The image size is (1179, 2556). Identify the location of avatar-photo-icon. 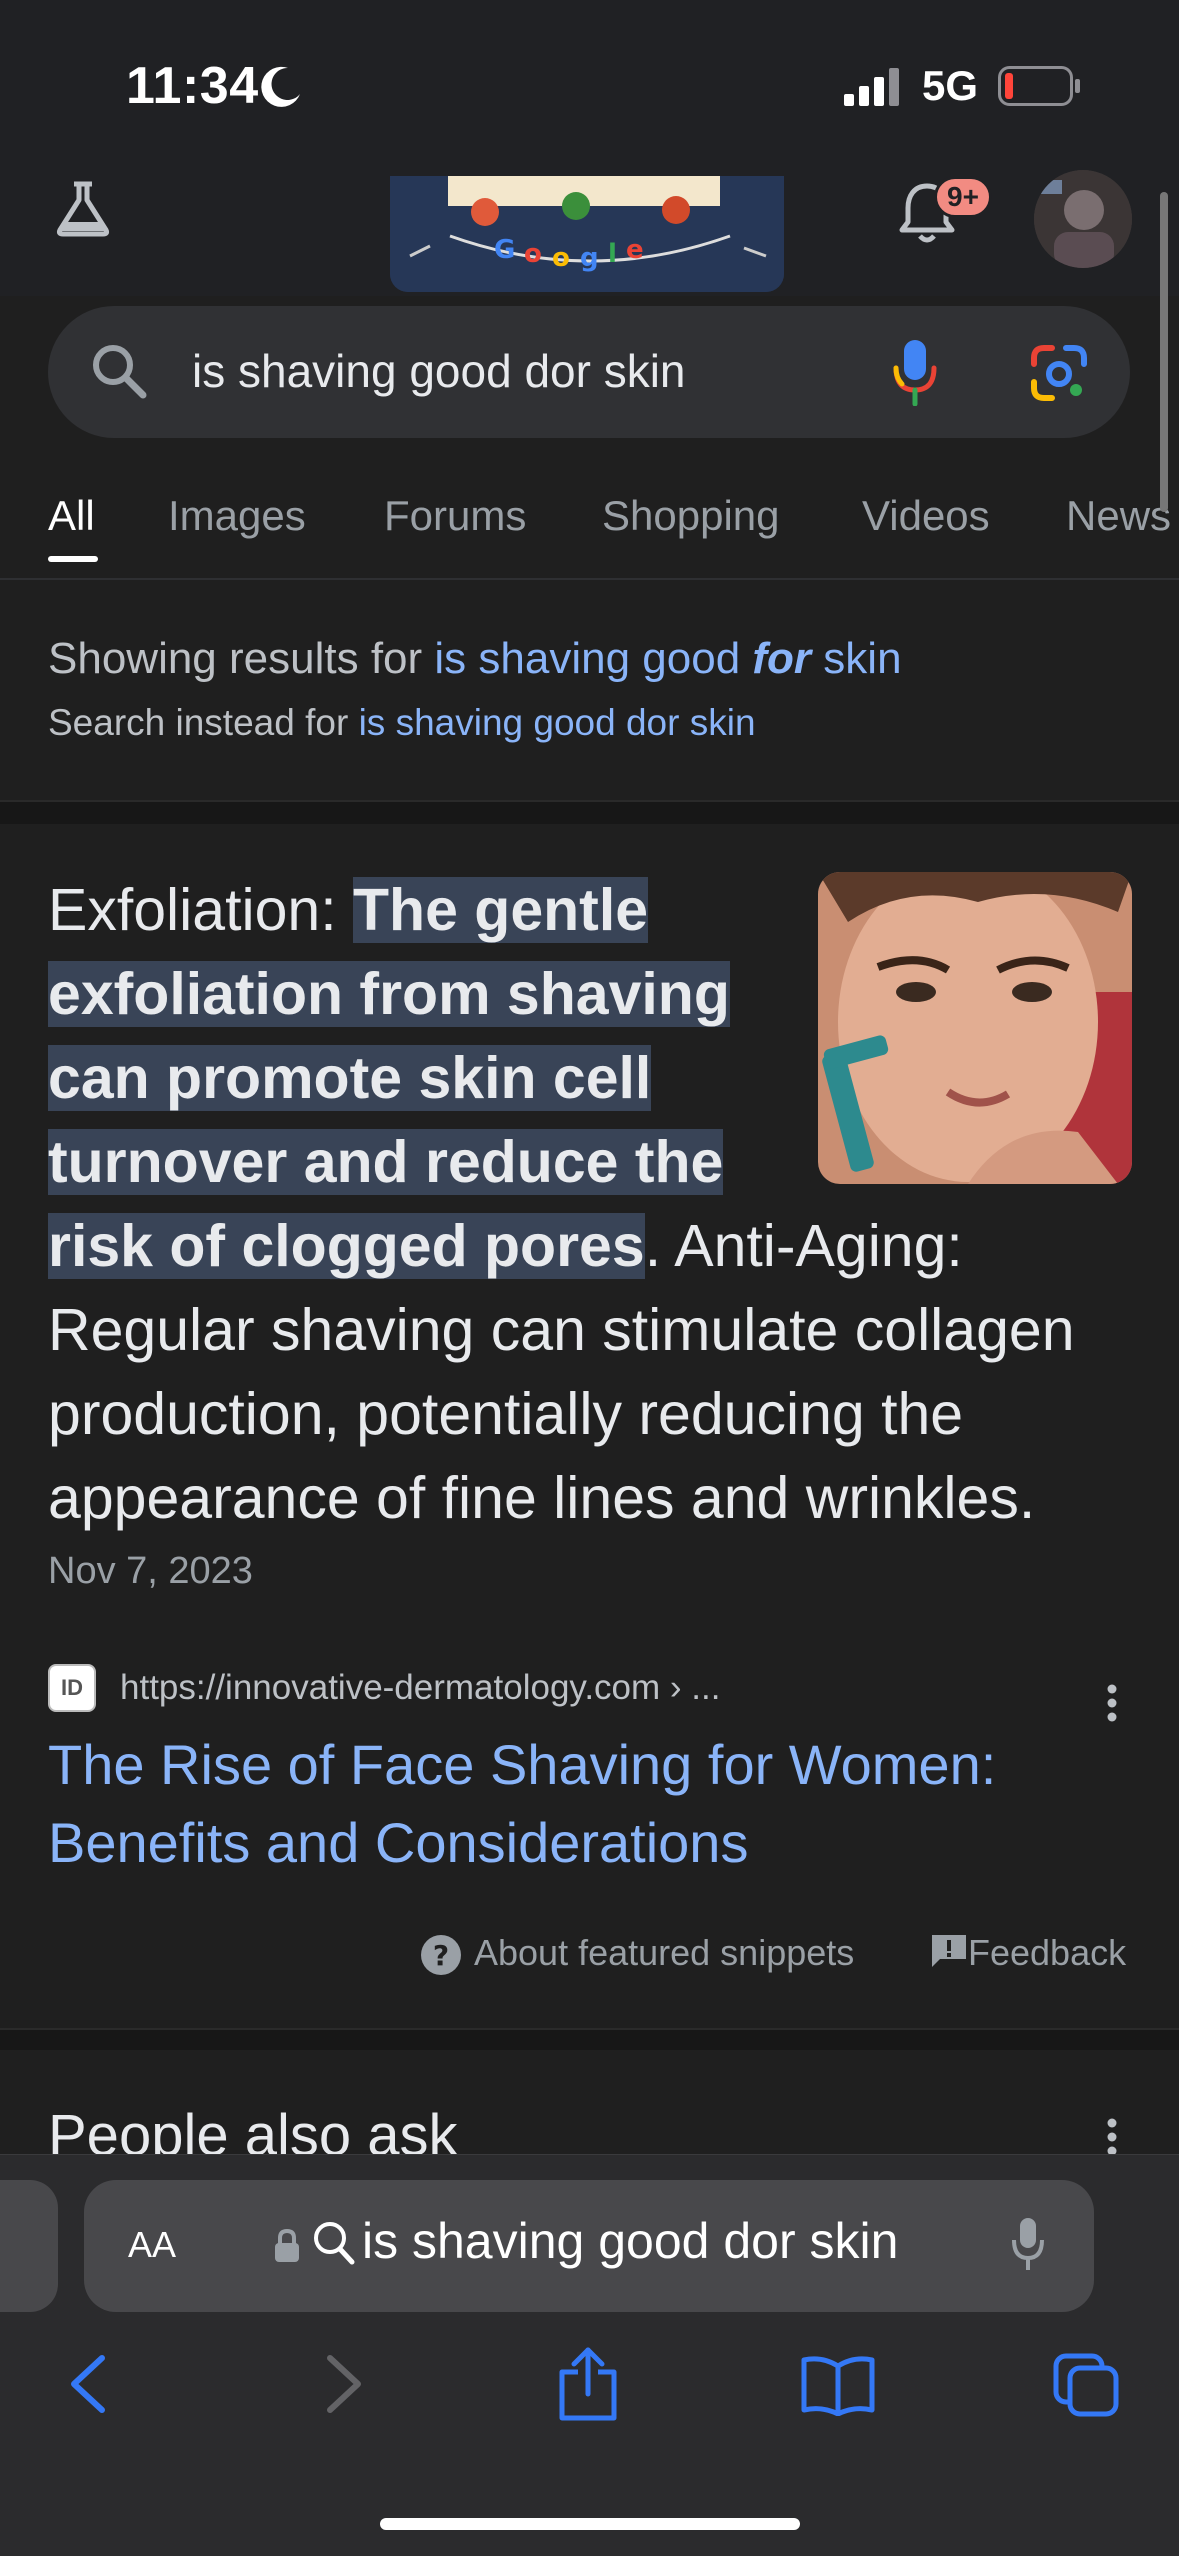
(1083, 219).